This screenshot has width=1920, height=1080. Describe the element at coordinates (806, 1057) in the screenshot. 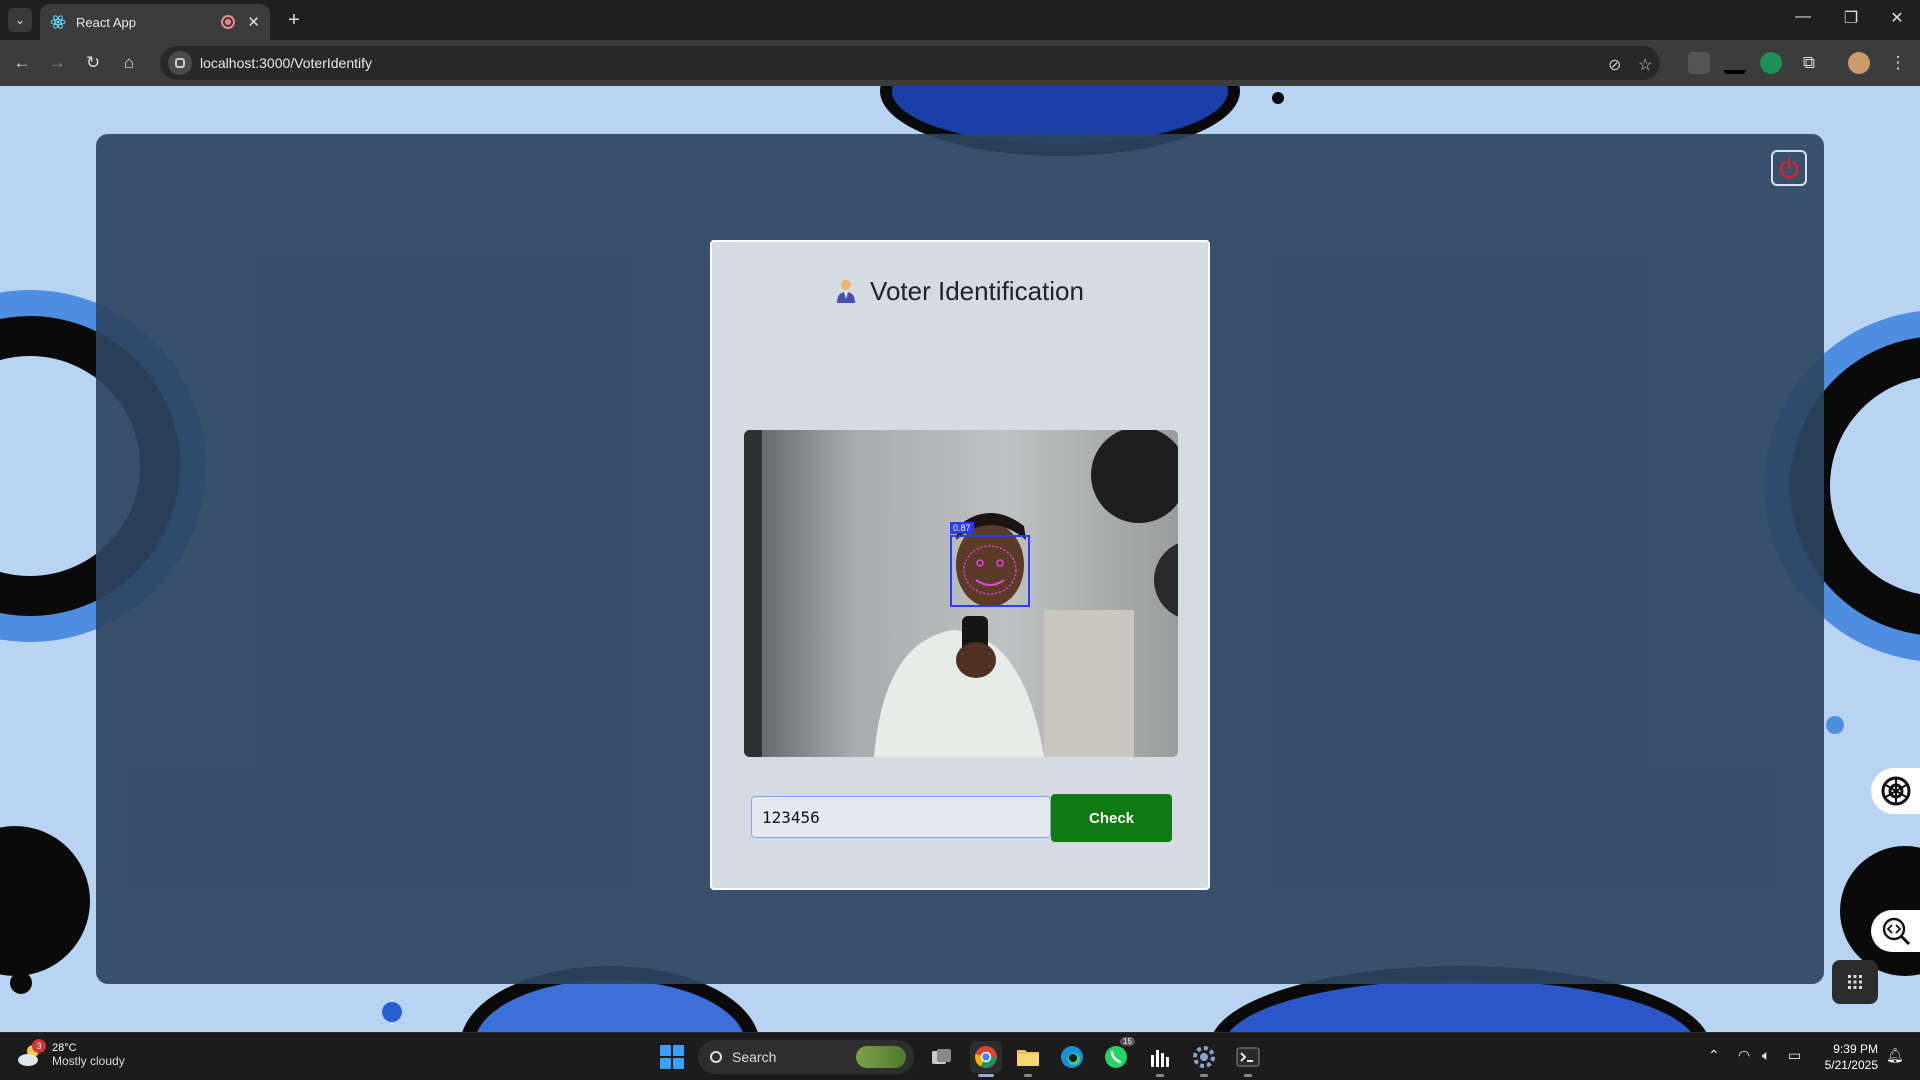

I see `taskbar-search: Search` at that location.